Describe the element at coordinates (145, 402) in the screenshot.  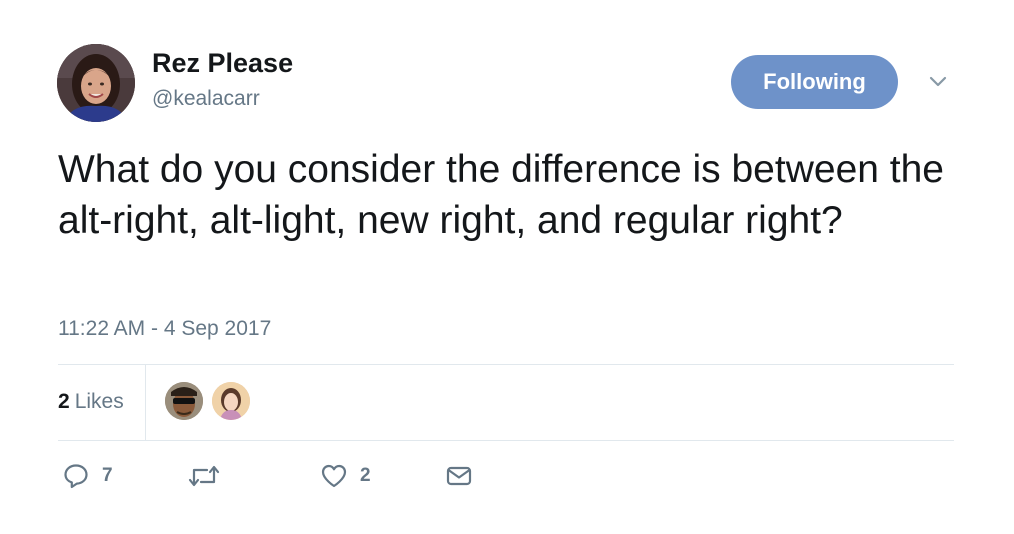
I see `stats-separator` at that location.